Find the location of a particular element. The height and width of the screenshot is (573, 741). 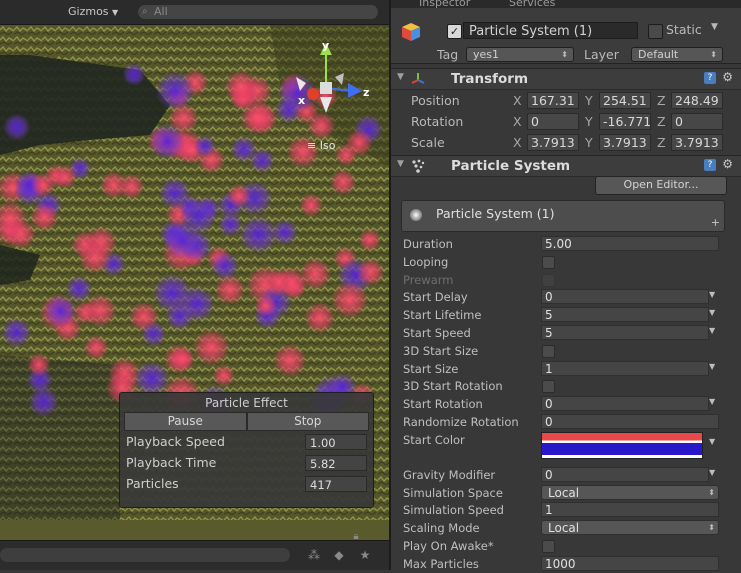

static-checkbox is located at coordinates (655, 31).